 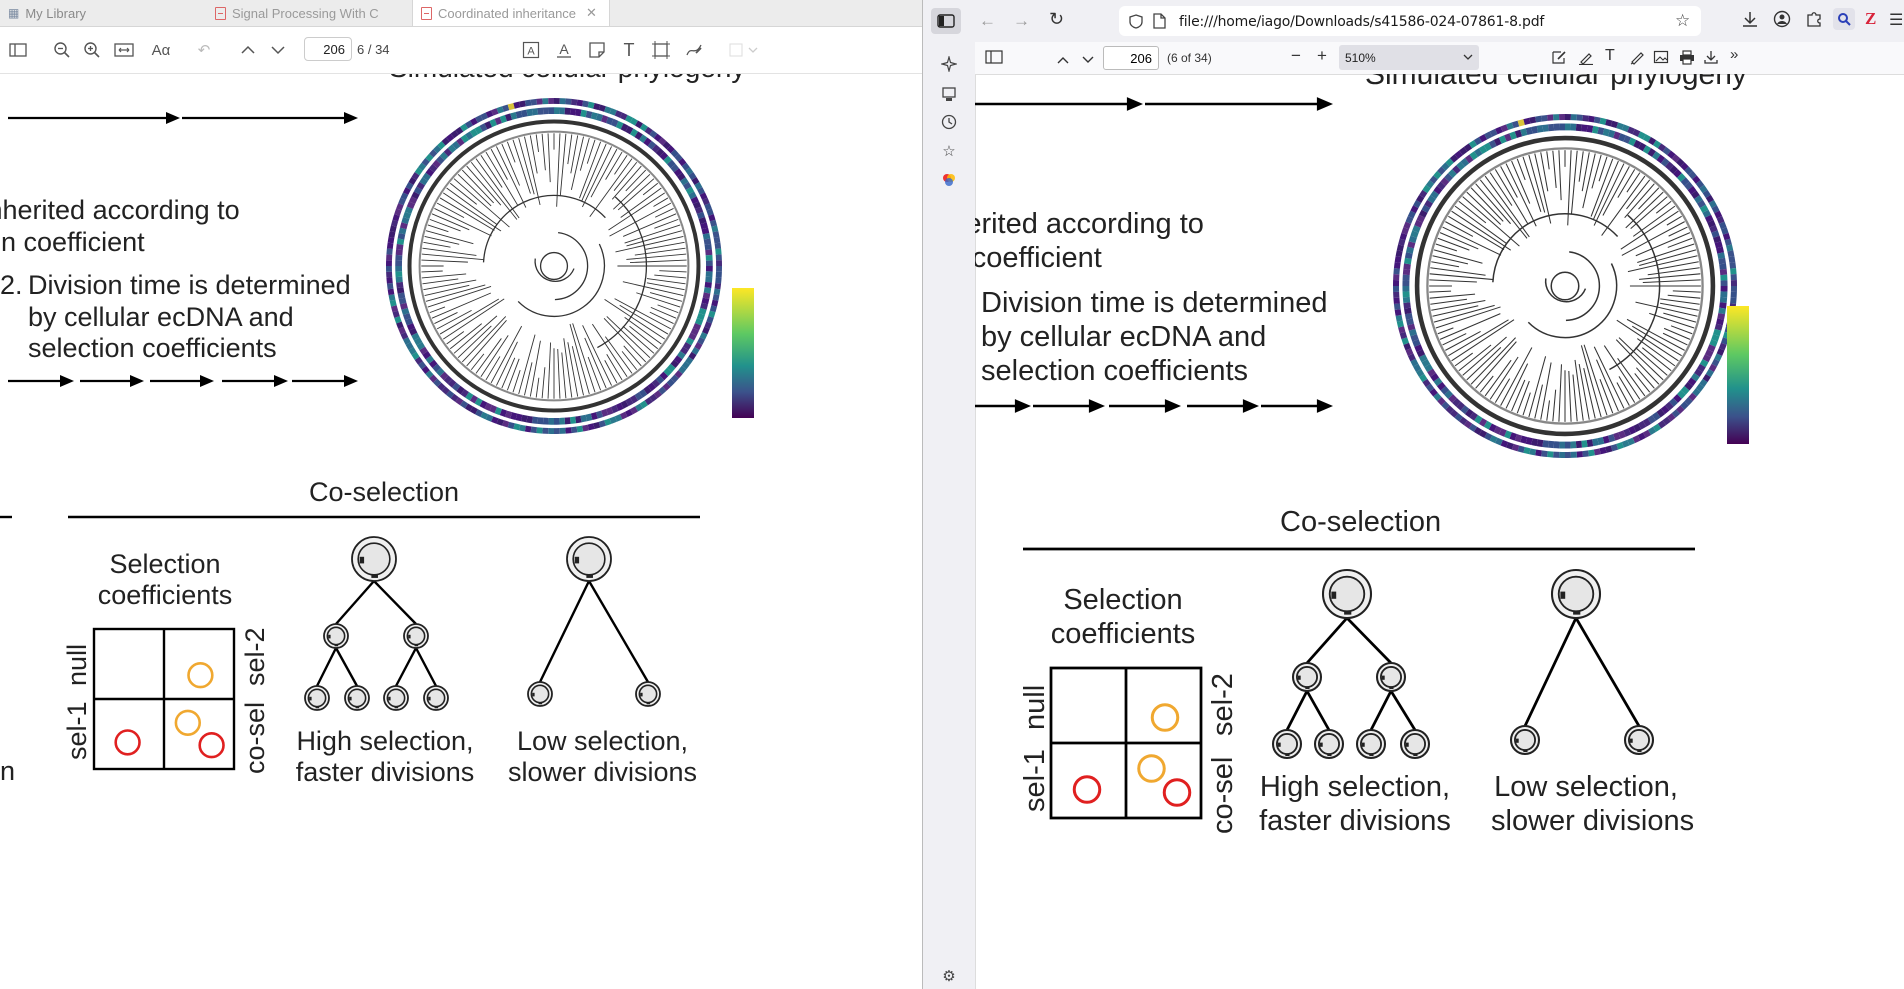 What do you see at coordinates (1035, 707) in the screenshot?
I see `grid-label-null: null` at bounding box center [1035, 707].